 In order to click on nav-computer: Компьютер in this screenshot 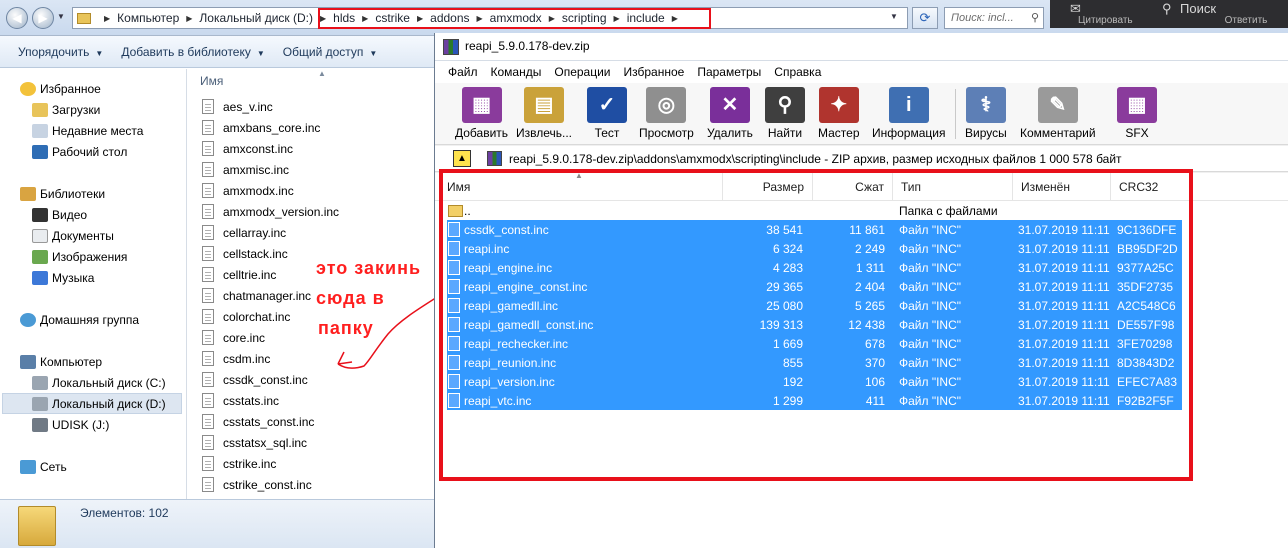, I will do `click(113, 361)`.